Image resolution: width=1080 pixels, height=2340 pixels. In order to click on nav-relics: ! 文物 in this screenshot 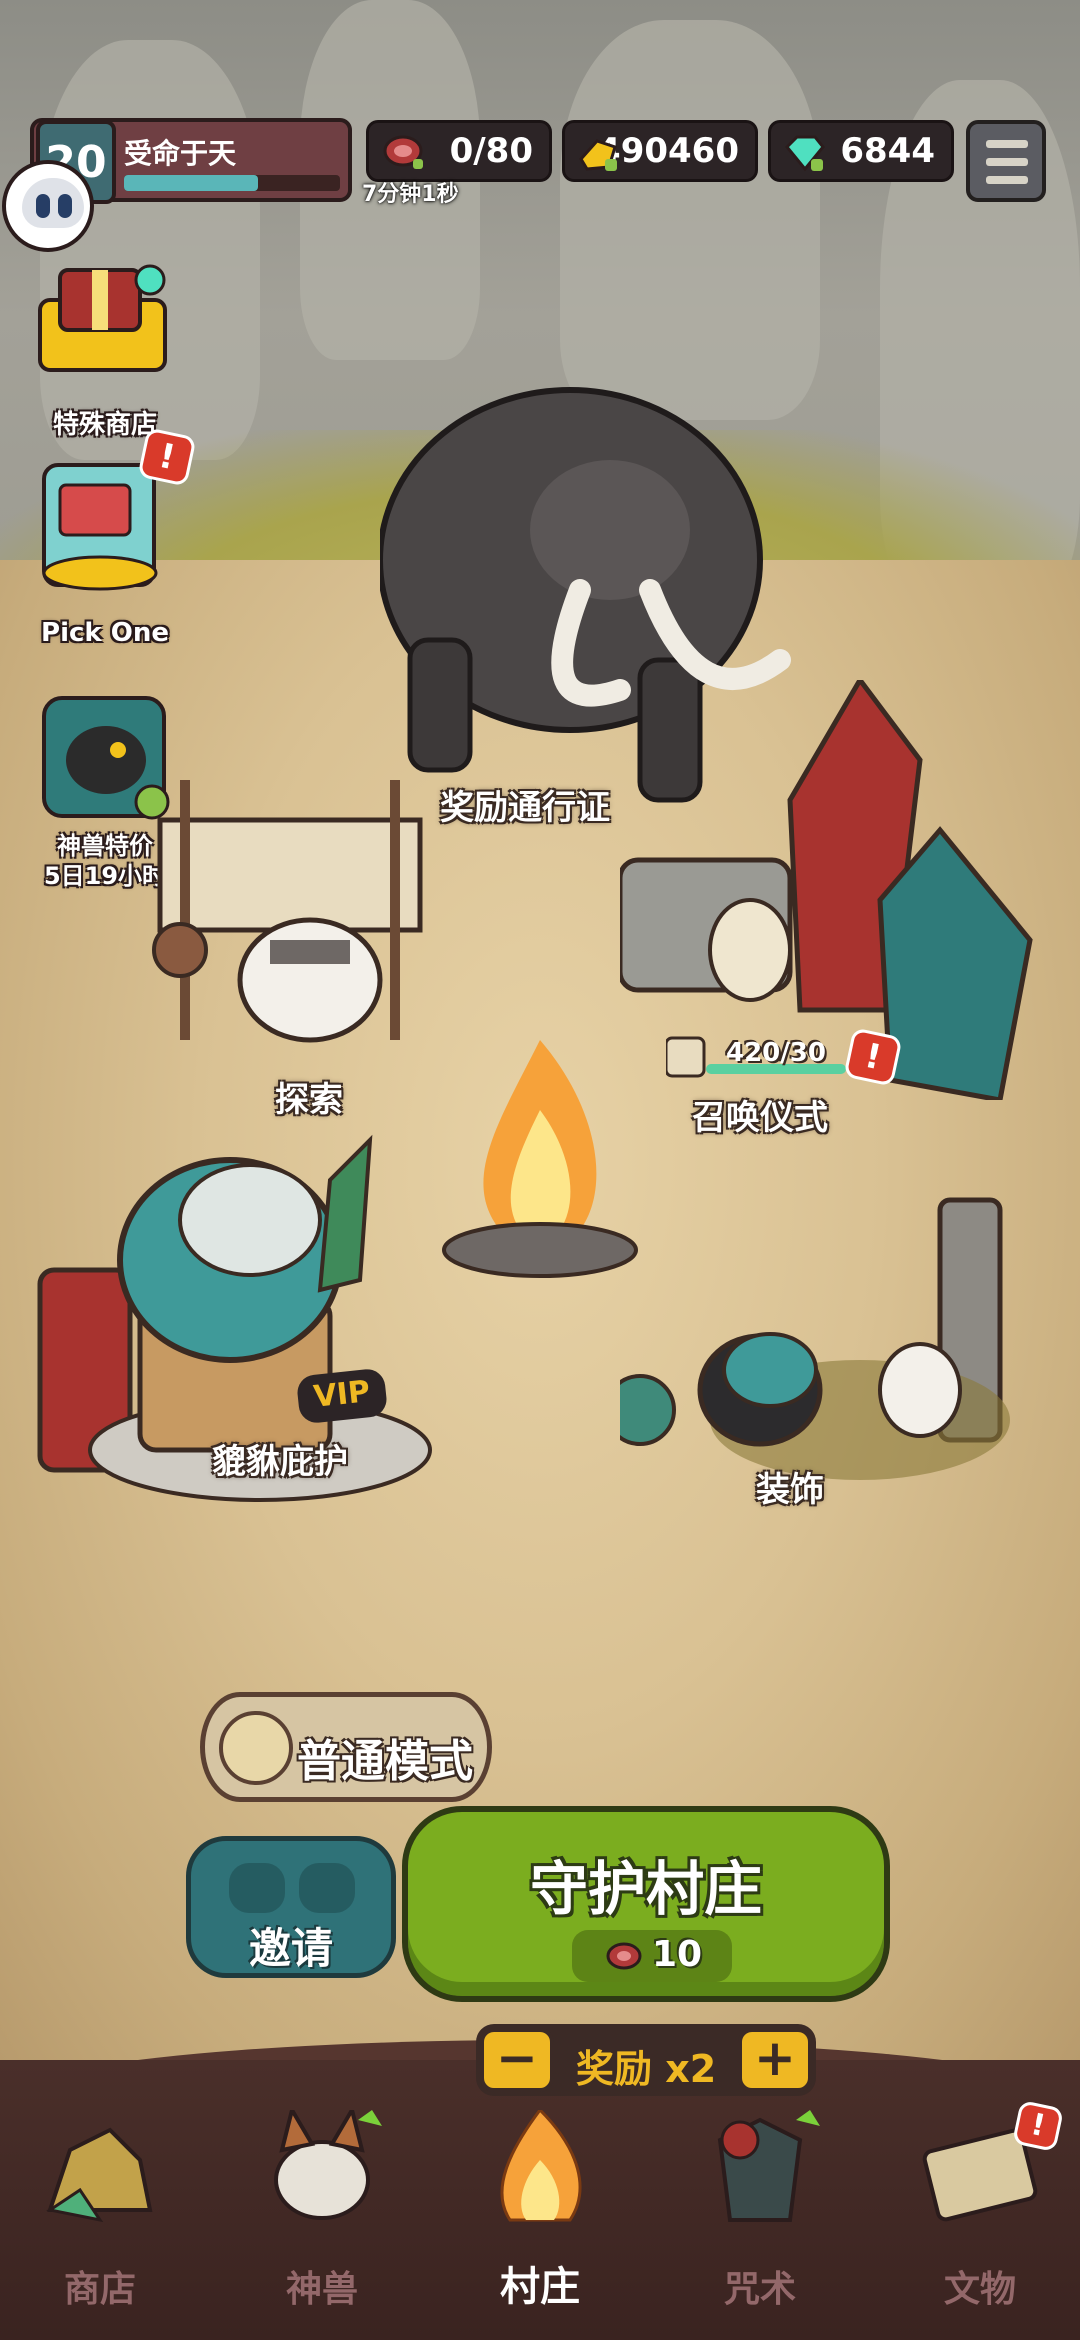, I will do `click(980, 2219)`.